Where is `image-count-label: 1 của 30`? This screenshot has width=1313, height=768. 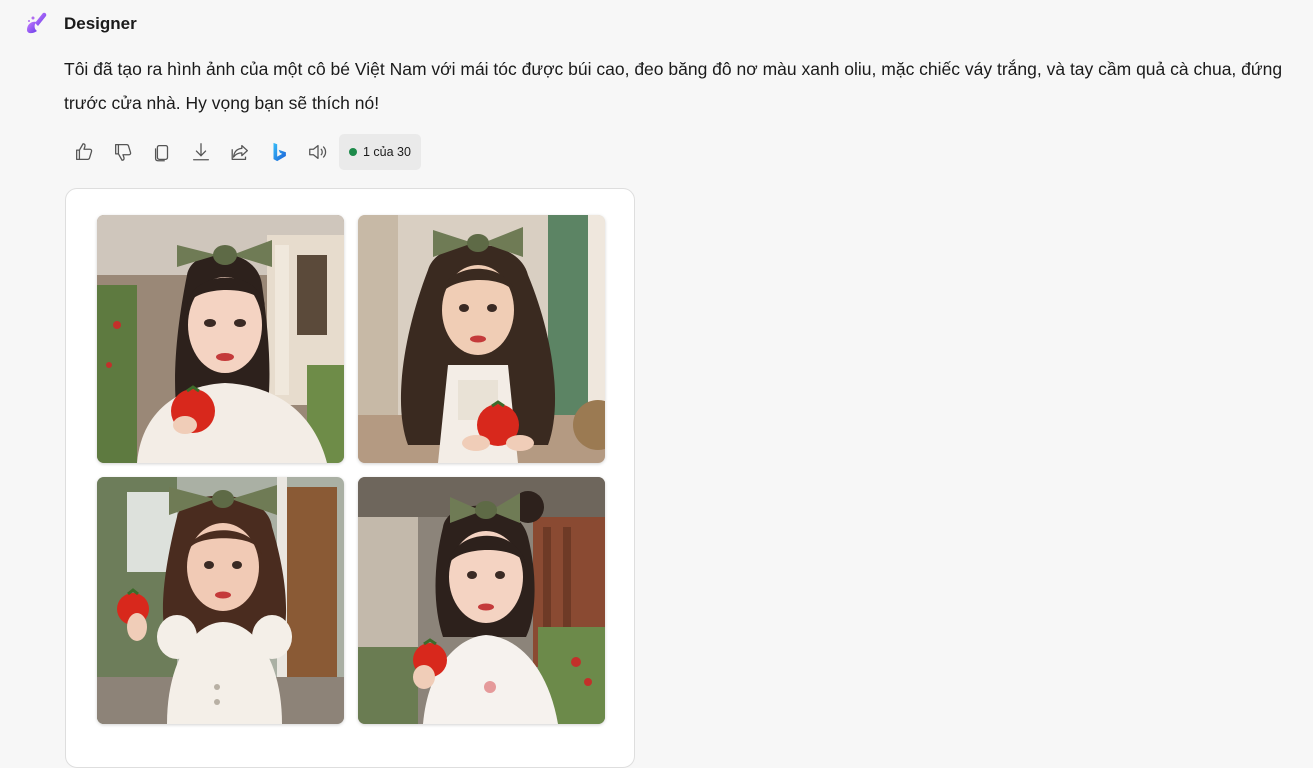 image-count-label: 1 của 30 is located at coordinates (387, 152).